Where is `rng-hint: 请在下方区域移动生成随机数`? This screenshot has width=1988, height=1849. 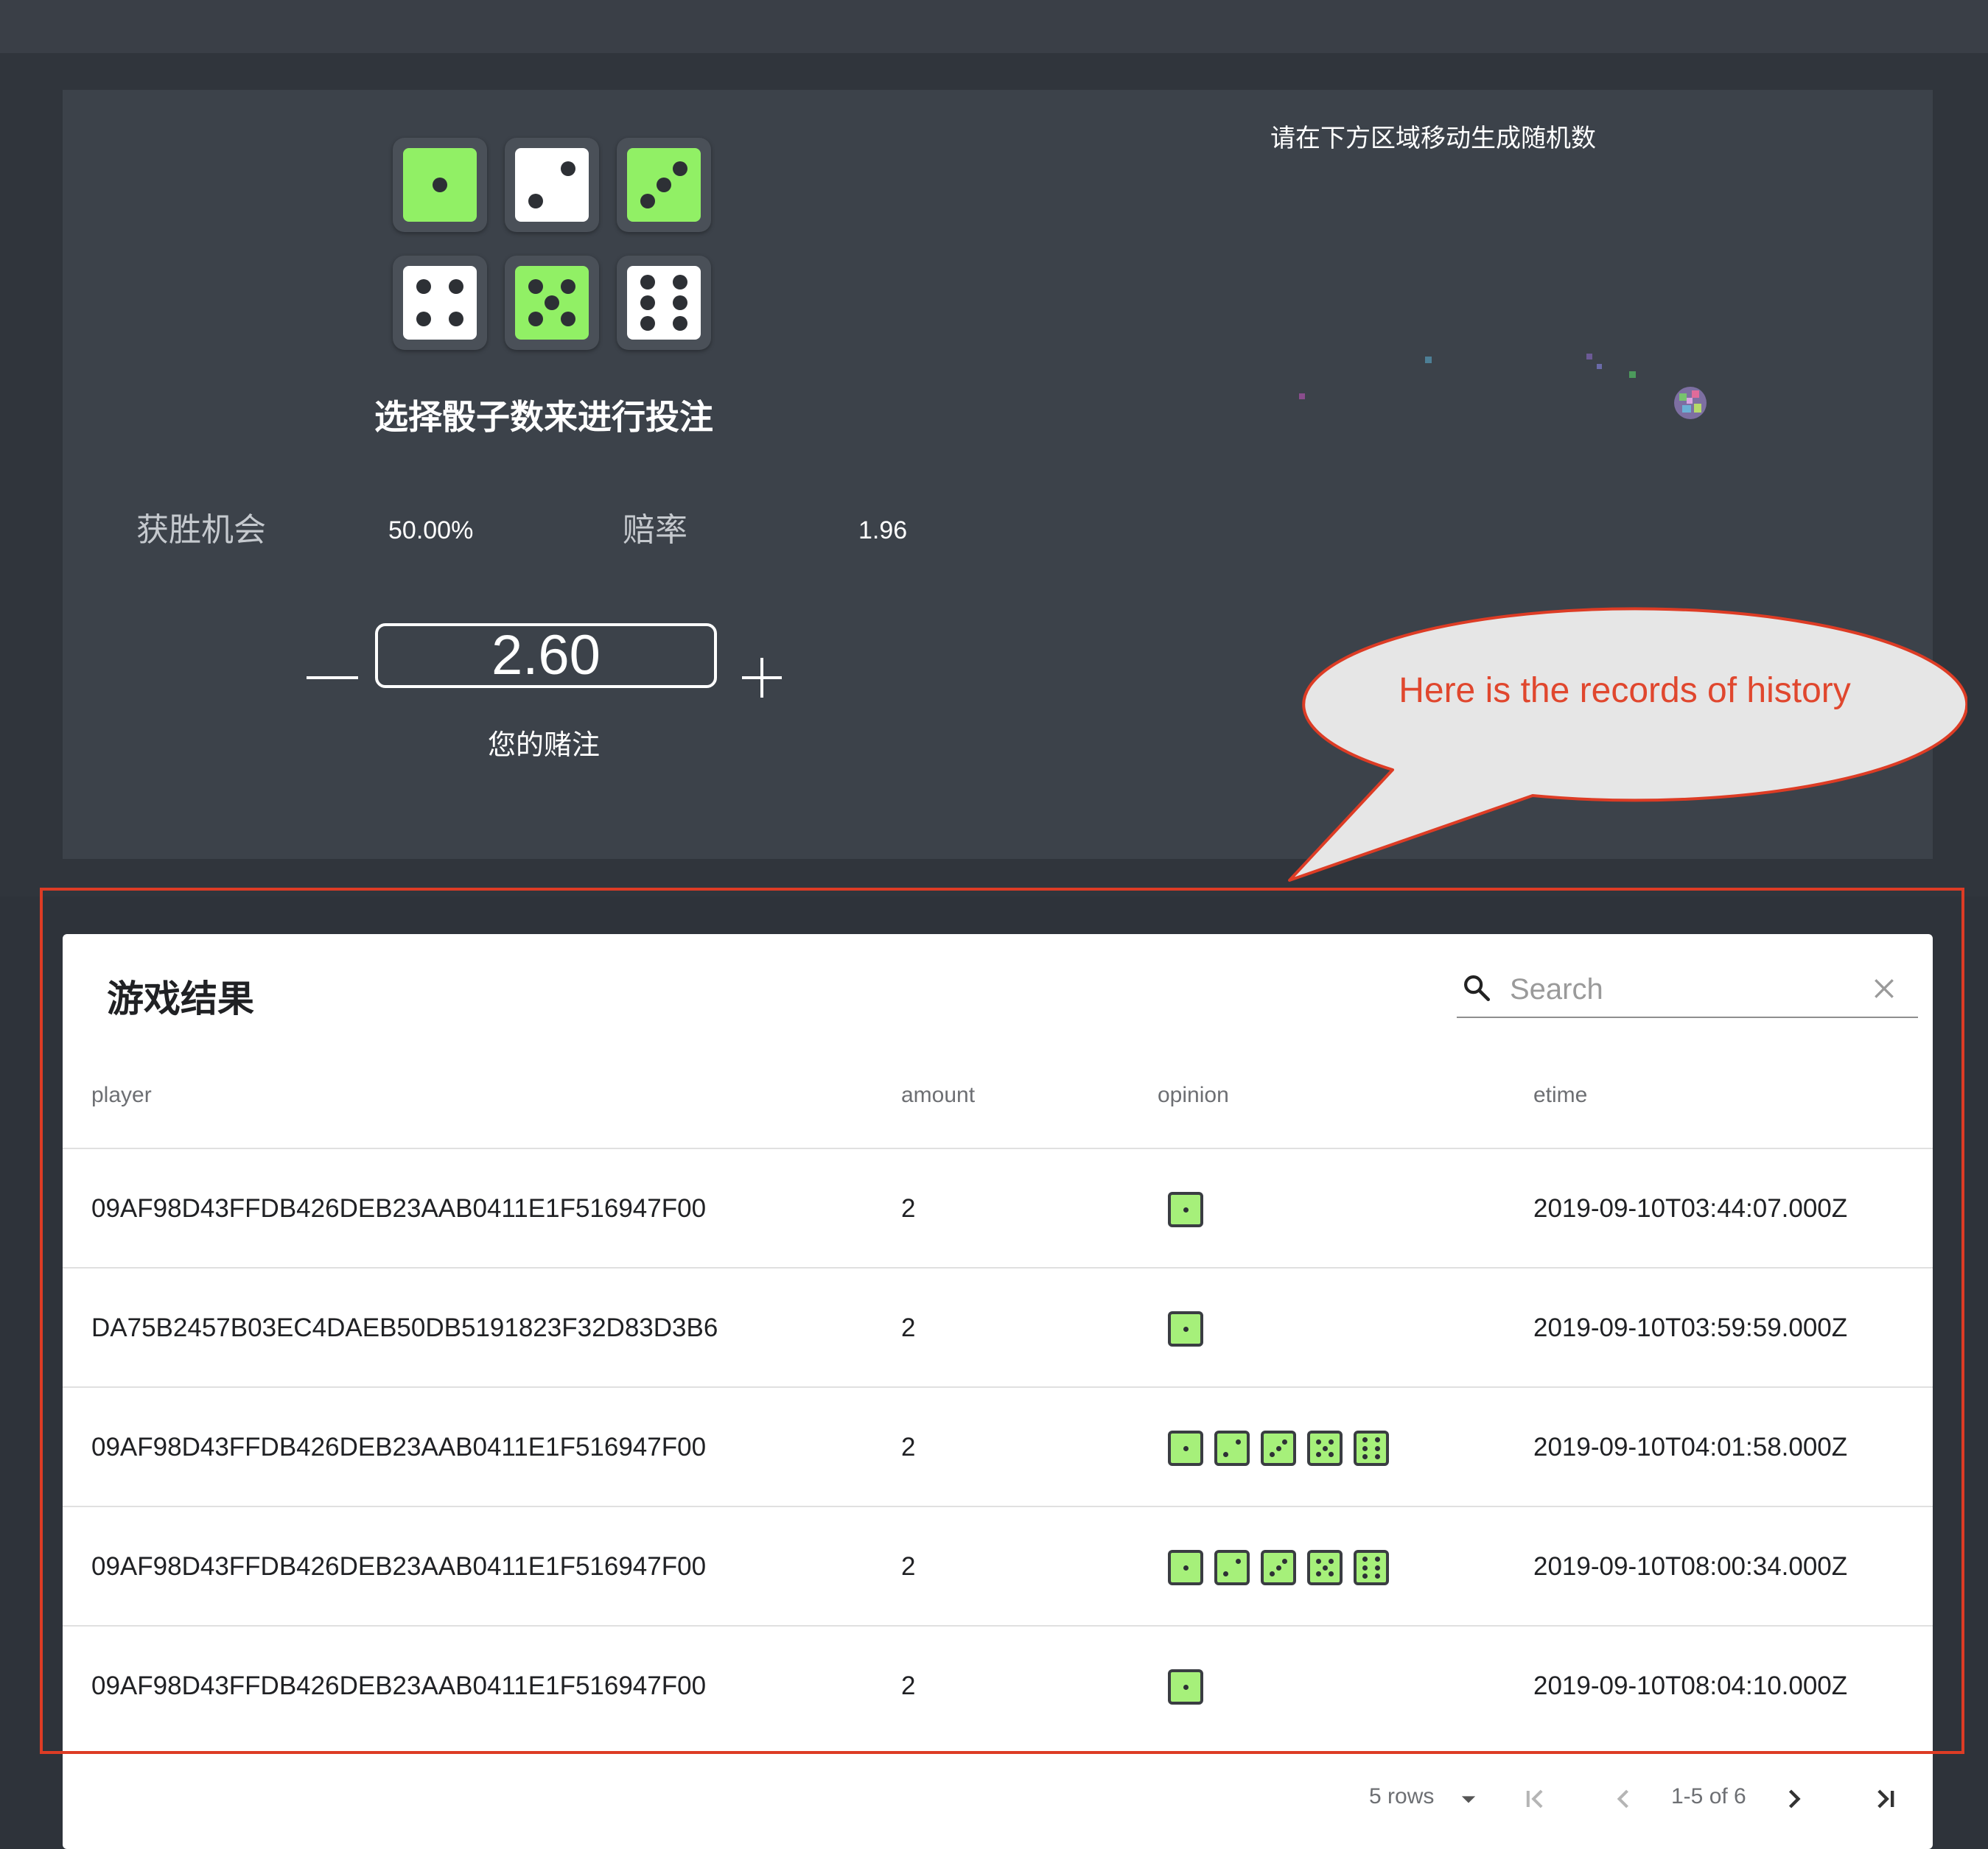
rng-hint: 请在下方区域移动生成随机数 is located at coordinates (1433, 138).